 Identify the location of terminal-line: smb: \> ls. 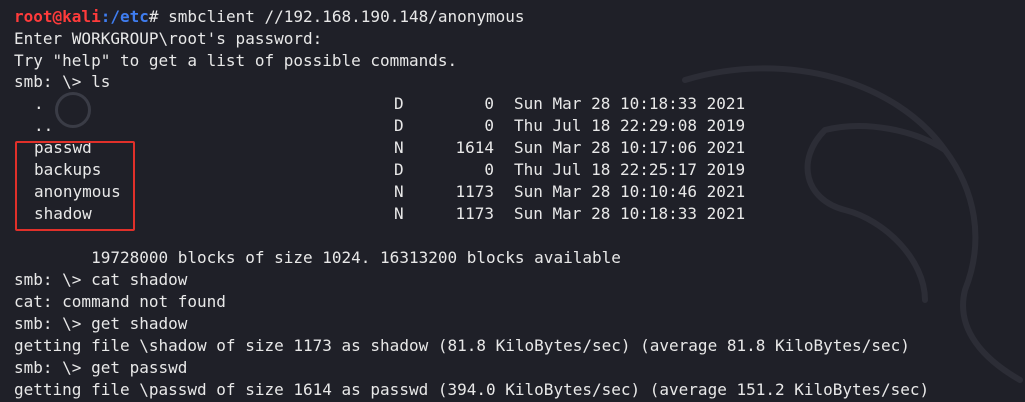
(62, 81).